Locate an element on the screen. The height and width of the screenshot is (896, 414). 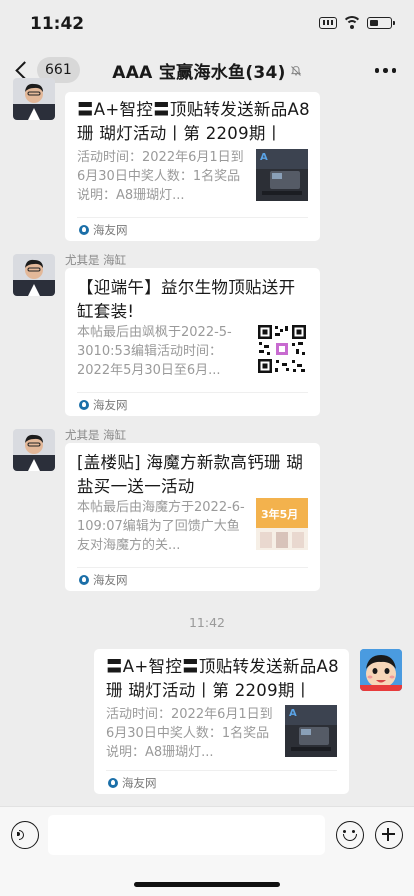
message-input is located at coordinates (186, 835).